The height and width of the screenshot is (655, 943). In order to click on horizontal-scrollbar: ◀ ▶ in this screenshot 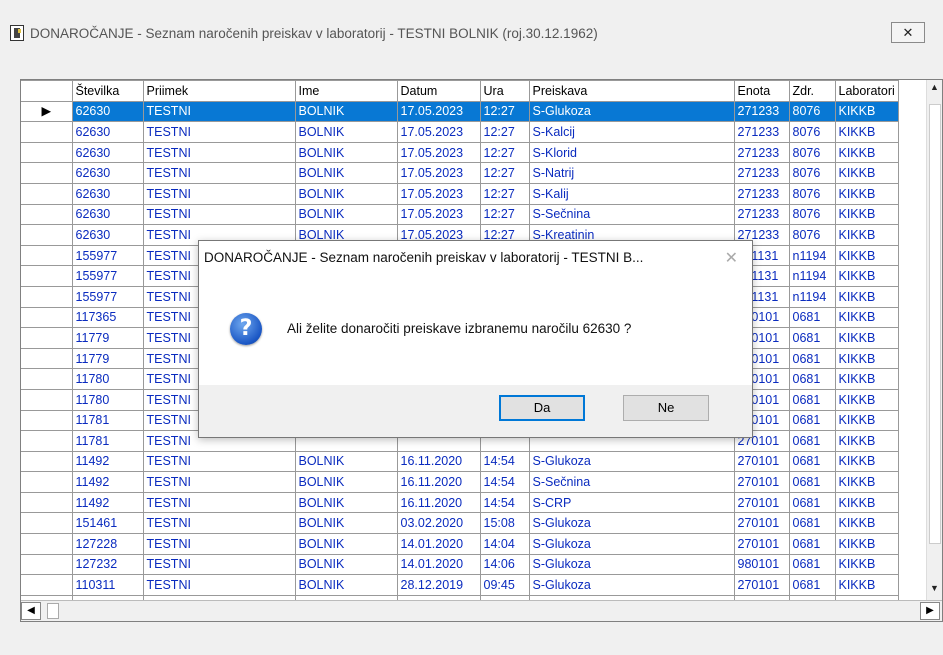, I will do `click(481, 610)`.